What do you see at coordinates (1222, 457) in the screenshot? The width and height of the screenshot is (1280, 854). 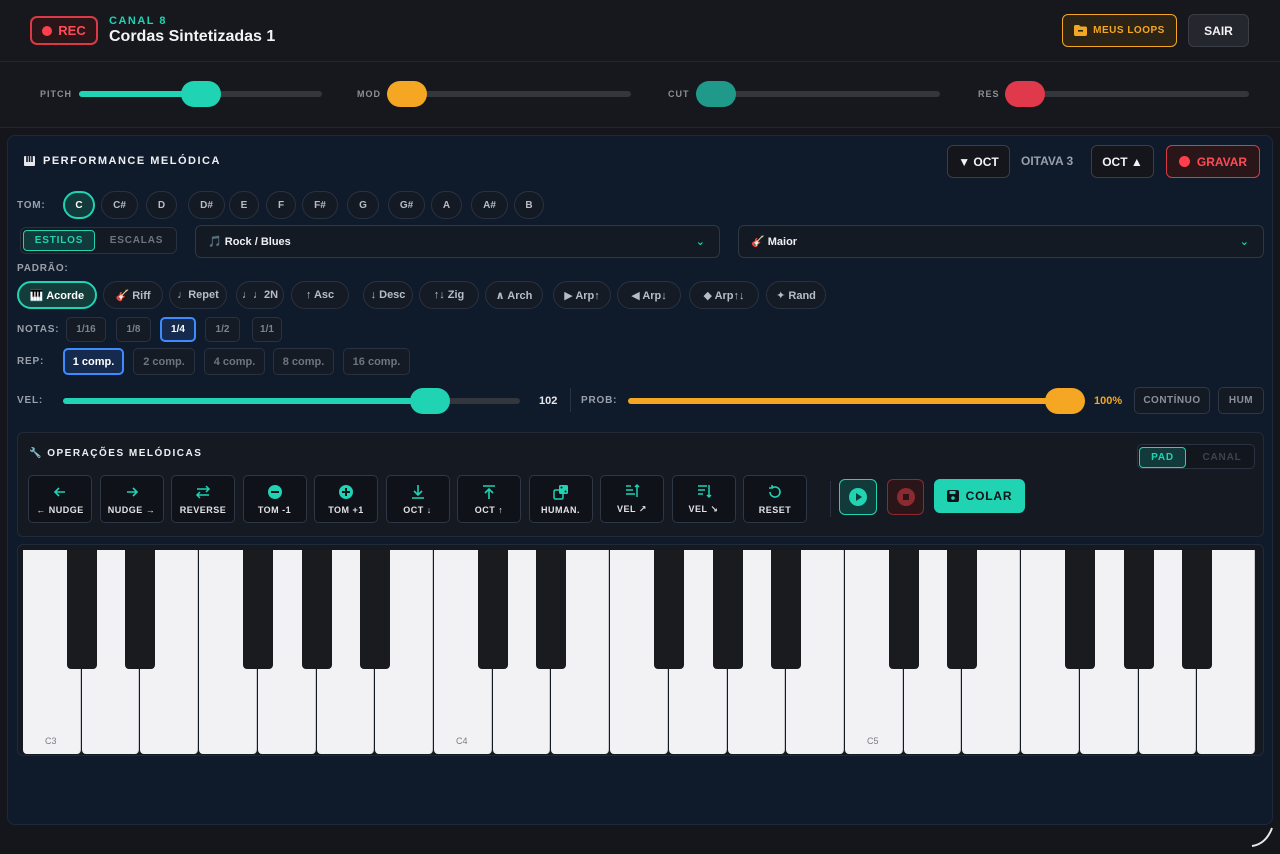 I see `channel-tab: CANAL` at bounding box center [1222, 457].